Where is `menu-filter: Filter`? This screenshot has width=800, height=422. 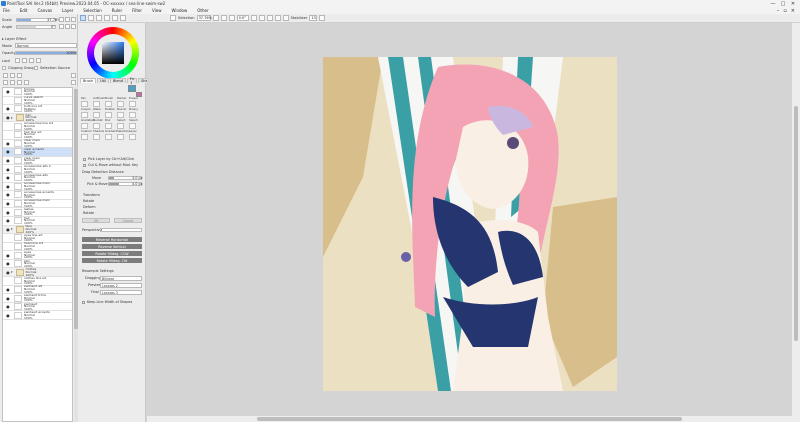 menu-filter: Filter is located at coordinates (137, 10).